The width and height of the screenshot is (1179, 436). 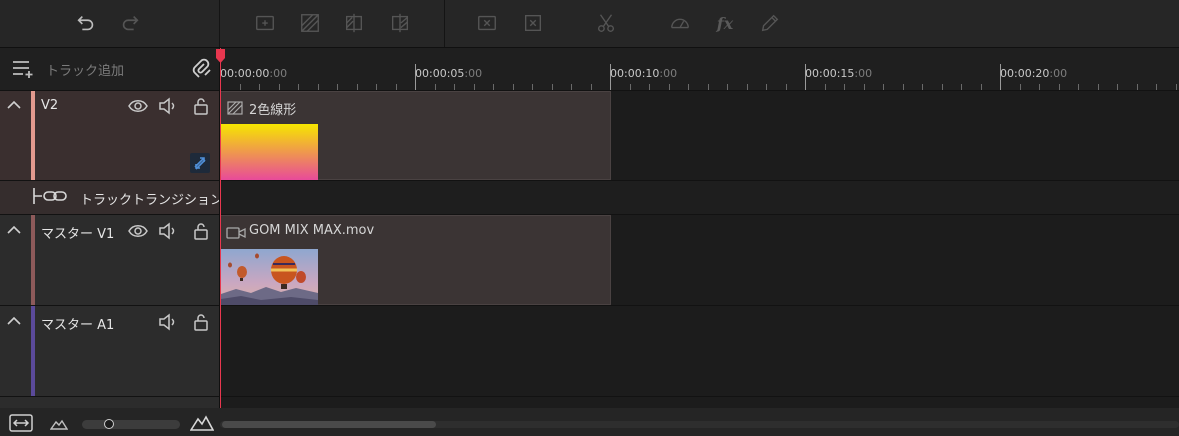 What do you see at coordinates (415, 135) in the screenshot?
I see `clip-v2-gradient: 2色線形` at bounding box center [415, 135].